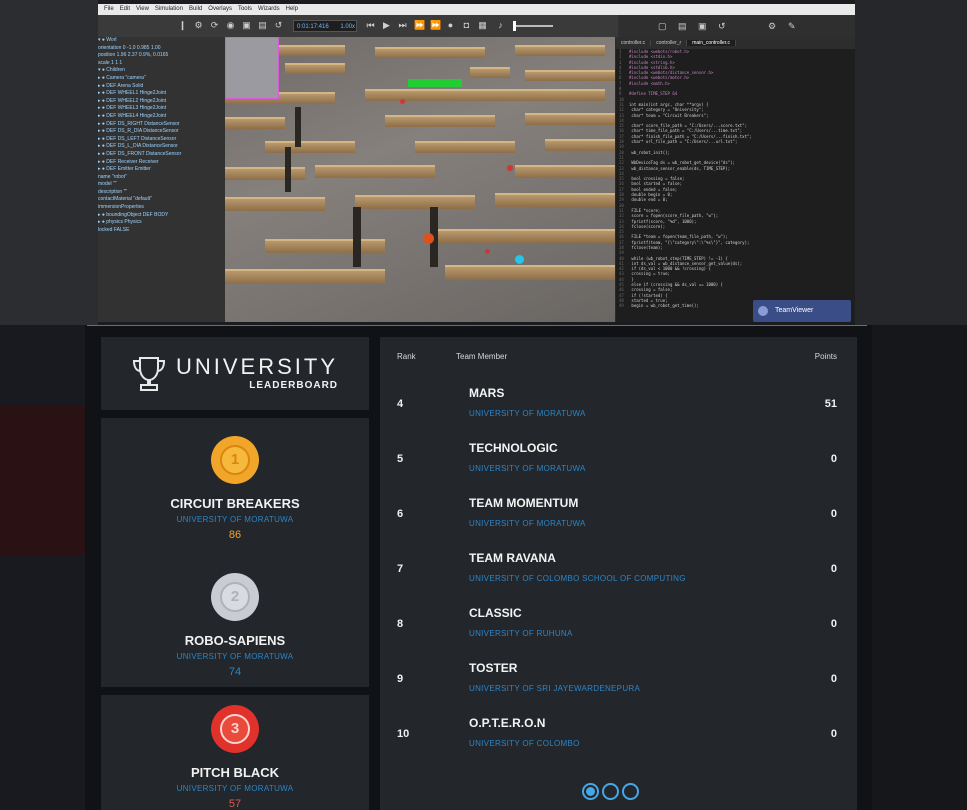 The width and height of the screenshot is (967, 810). I want to click on play-icon: ▶, so click(386, 25).